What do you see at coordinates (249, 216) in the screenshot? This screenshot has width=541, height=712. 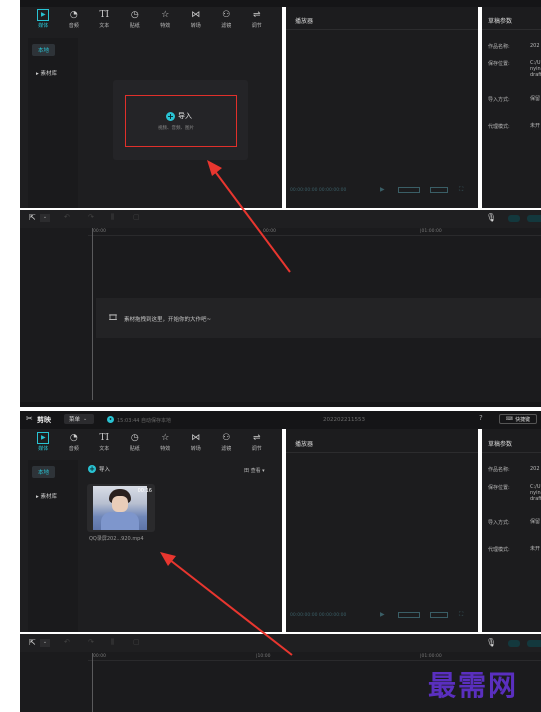 I see `arrow-to-import` at bounding box center [249, 216].